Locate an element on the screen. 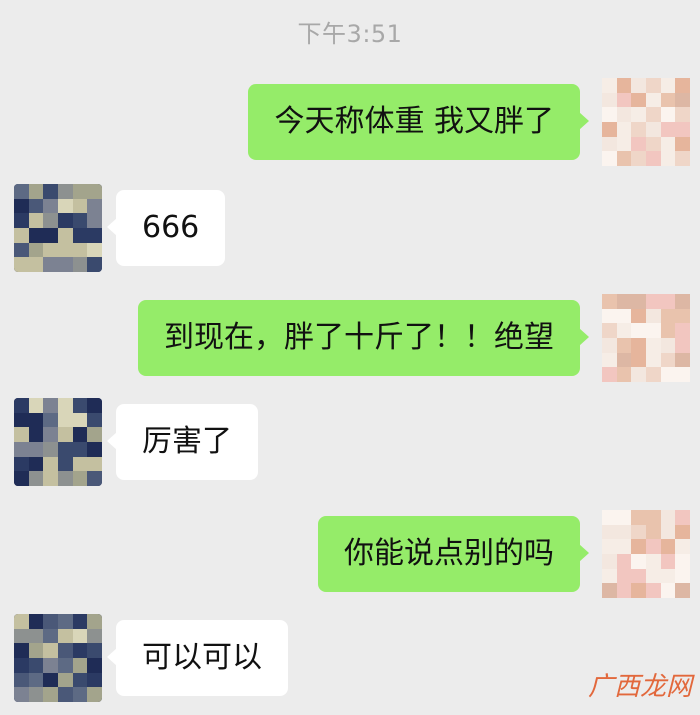  message-bubble-sent: 到现在，胖了十斤了！！绝望 is located at coordinates (363, 338).